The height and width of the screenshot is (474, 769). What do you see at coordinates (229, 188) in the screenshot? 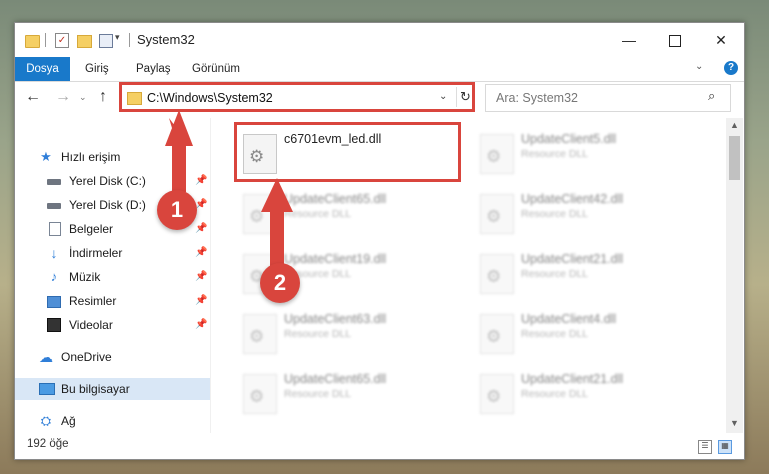
I see `annotation-arrows` at bounding box center [229, 188].